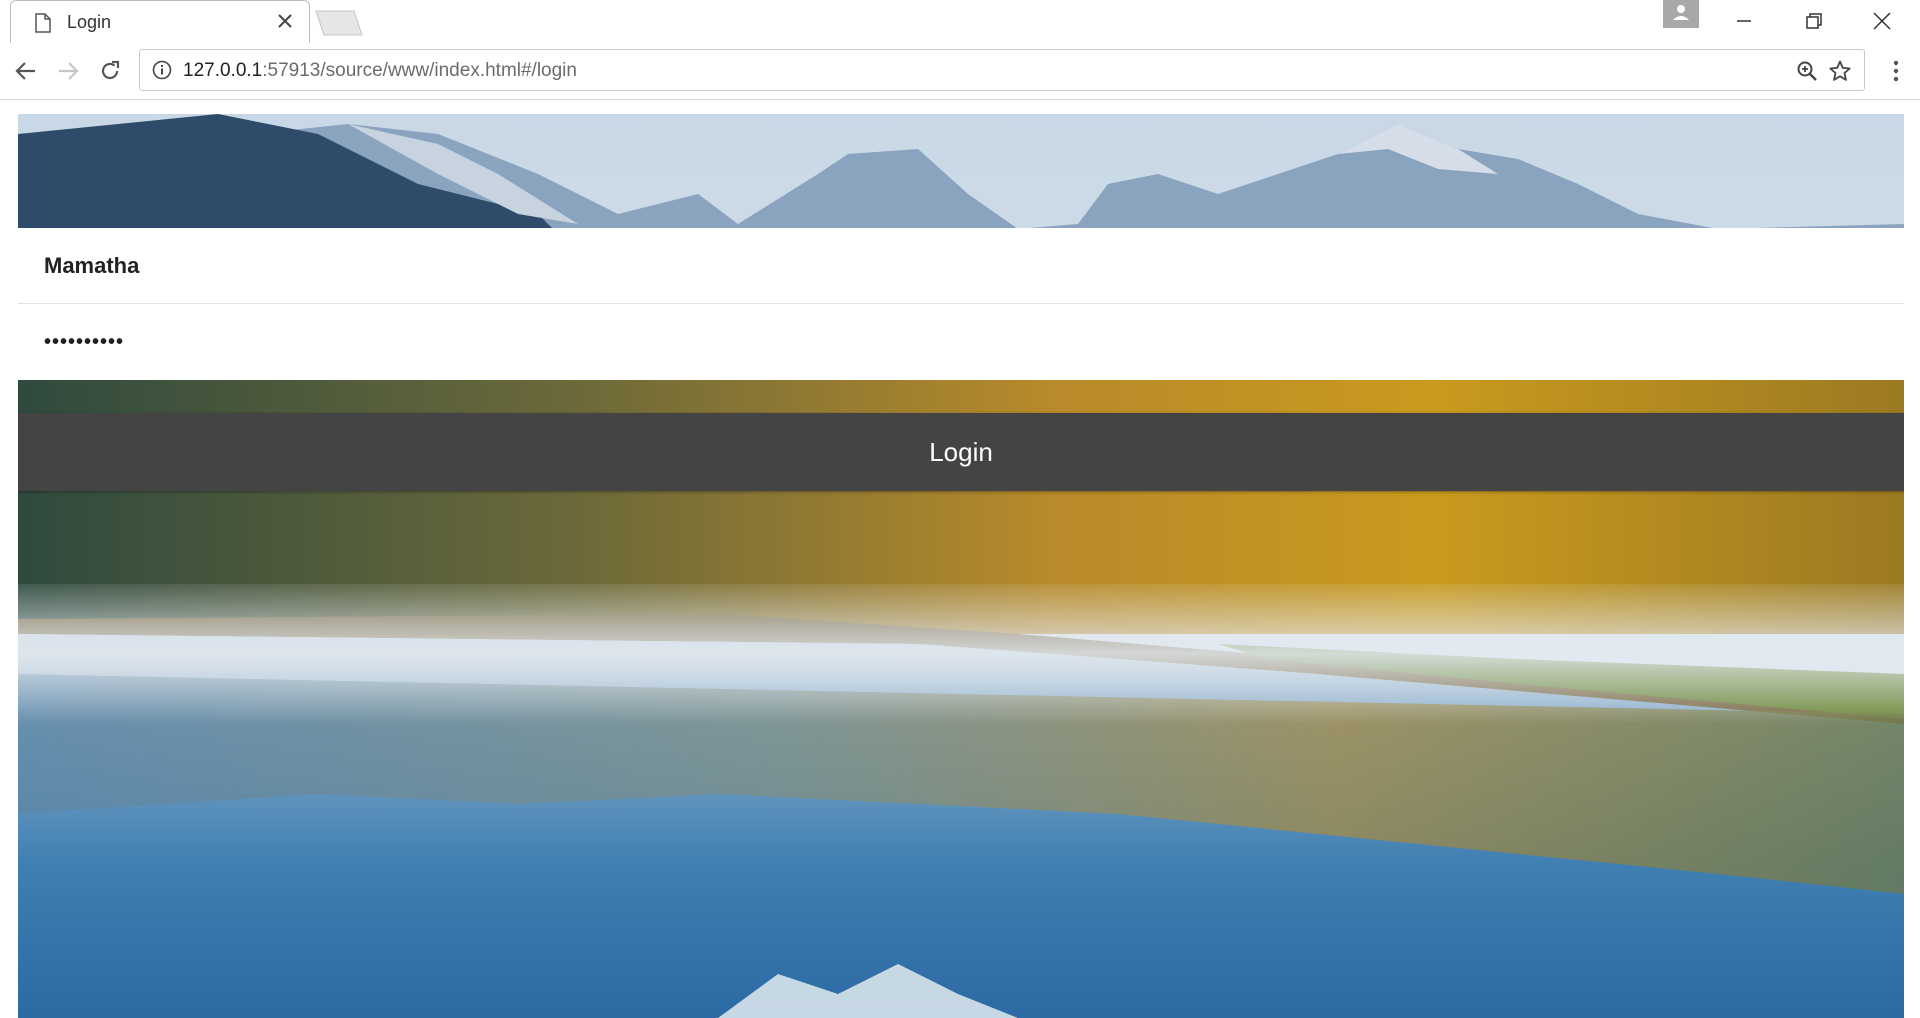  I want to click on minimize-button, so click(1744, 21).